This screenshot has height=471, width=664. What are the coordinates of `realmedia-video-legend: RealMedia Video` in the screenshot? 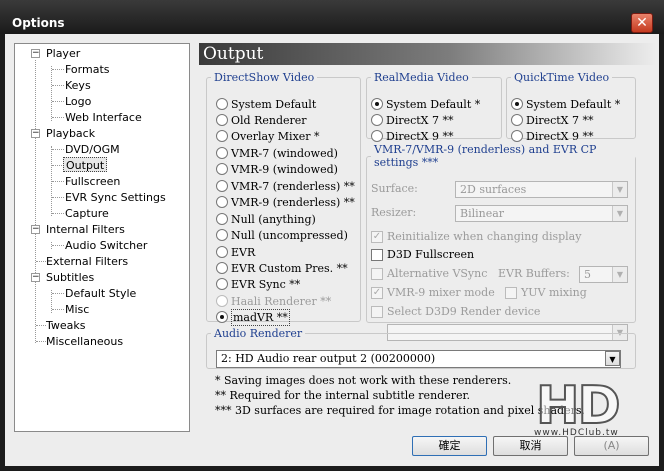 It's located at (421, 77).